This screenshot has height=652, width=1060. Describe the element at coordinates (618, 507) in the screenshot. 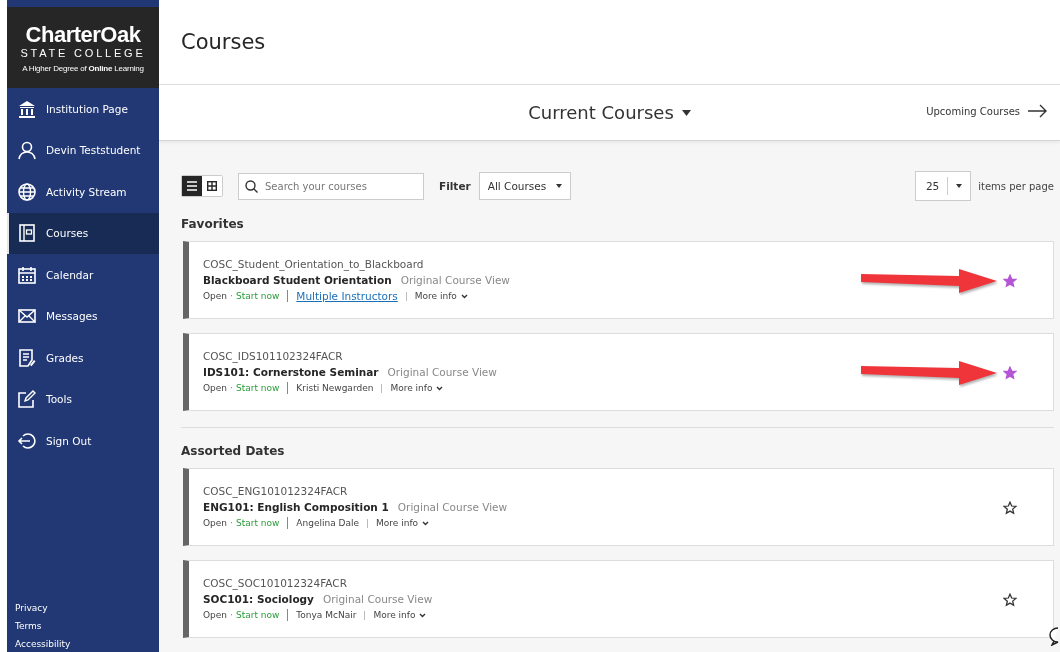

I see `course-card: COSC_ENG101012324FACR ENG101: English Composition 1 Original Course View Open · Start now Angelina Dale More info` at that location.